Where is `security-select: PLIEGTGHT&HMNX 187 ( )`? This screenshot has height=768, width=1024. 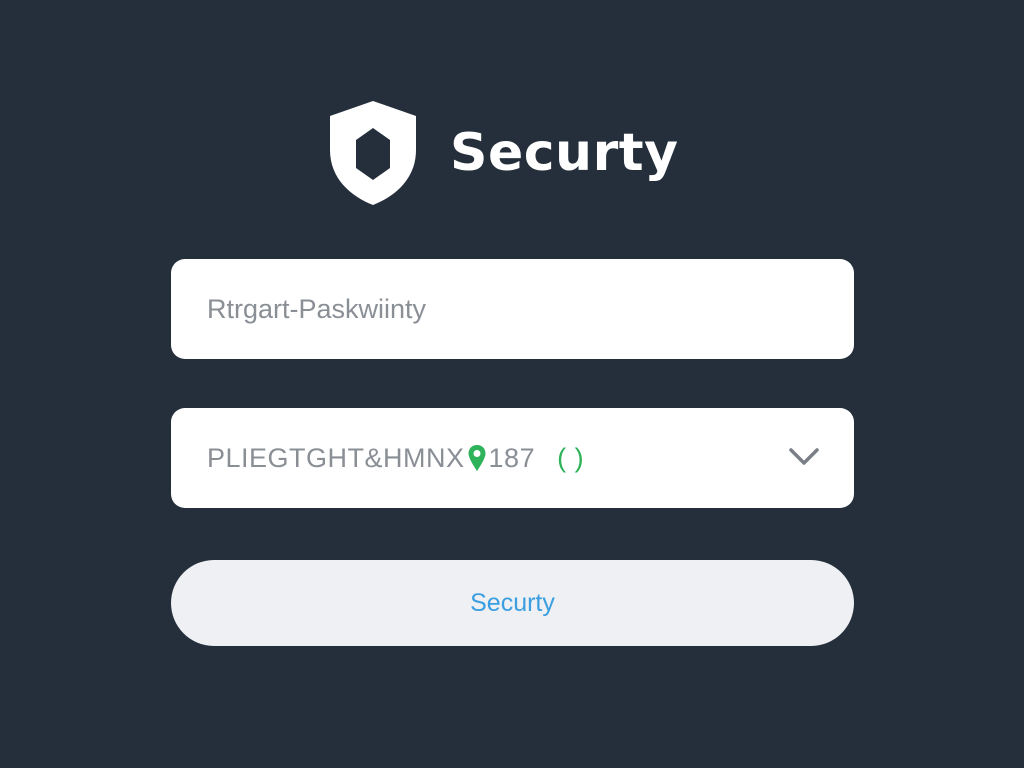 security-select: PLIEGTGHT&HMNX 187 ( ) is located at coordinates (512, 458).